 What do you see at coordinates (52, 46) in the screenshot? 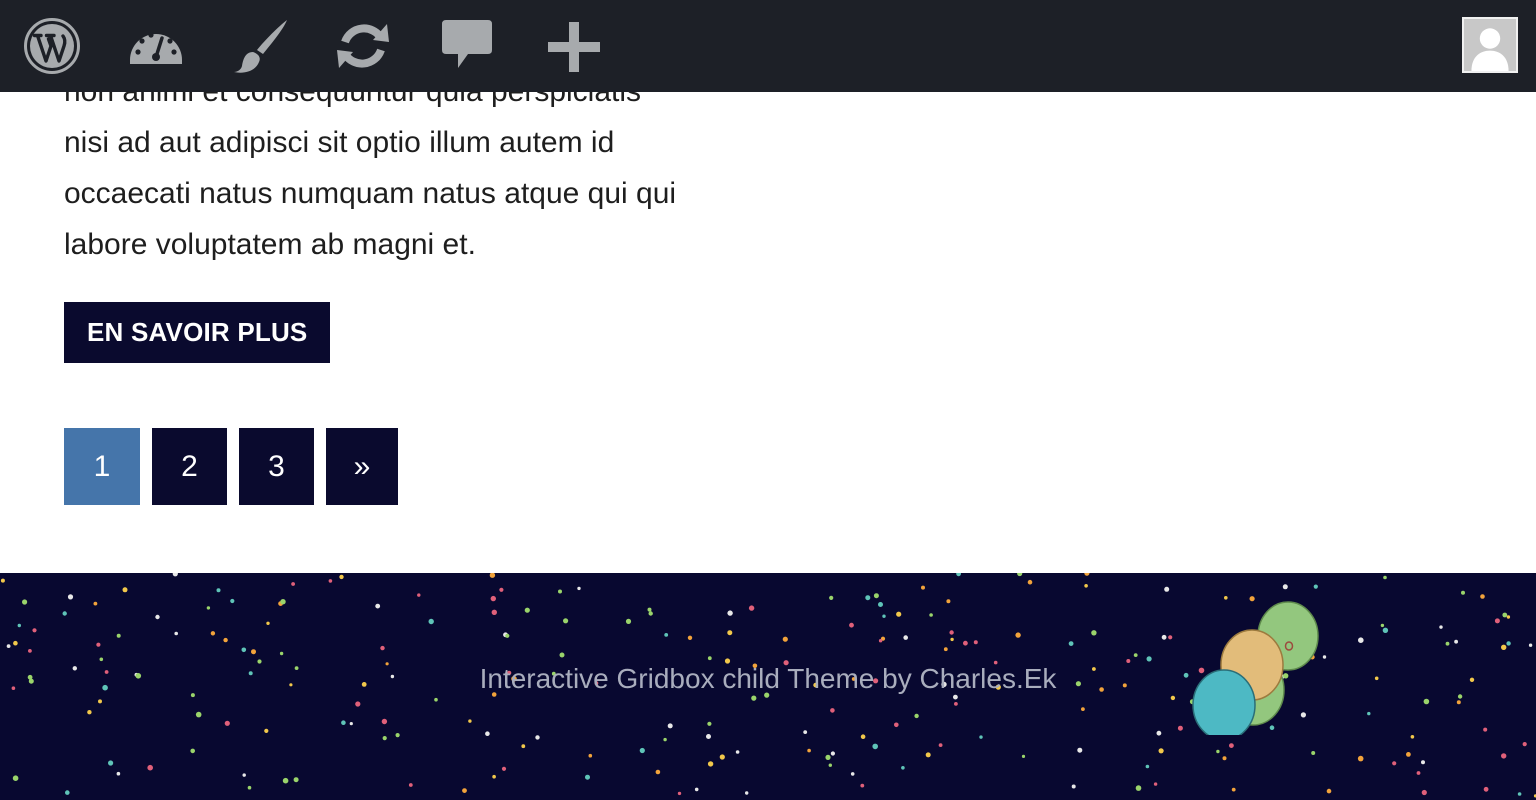
I see `wordpress-logo-icon` at bounding box center [52, 46].